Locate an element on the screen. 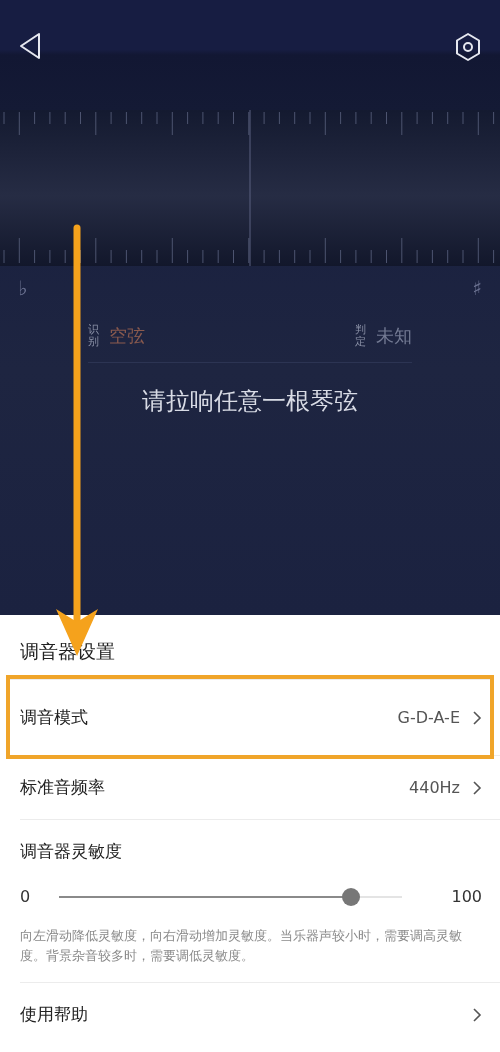 Image resolution: width=500 pixels, height=1052 pixels. flat-symbol: ♭ is located at coordinates (23, 288).